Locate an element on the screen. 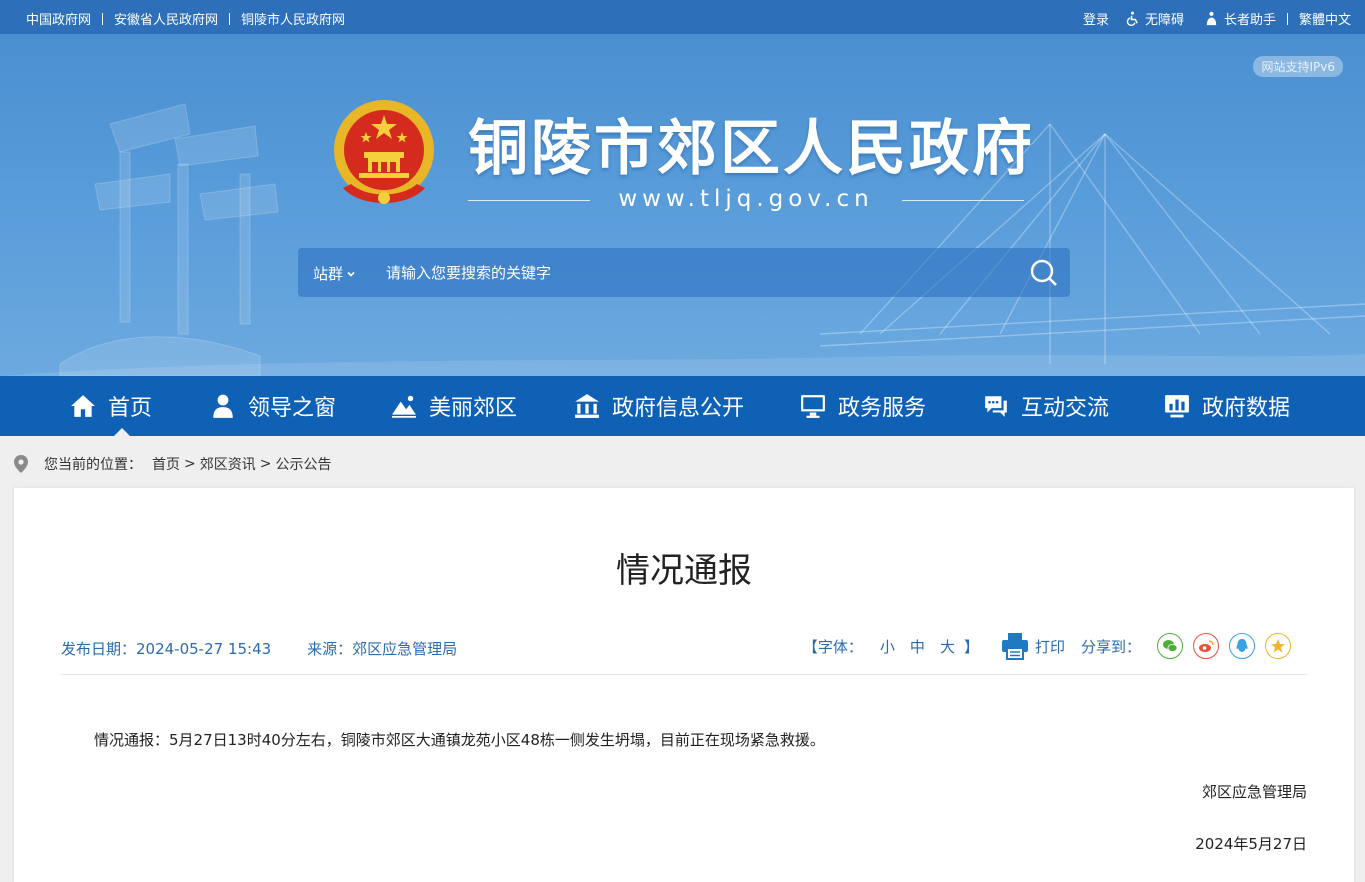 This screenshot has width=1365, height=882. breadcrumb-news: 郊区资讯 is located at coordinates (228, 464).